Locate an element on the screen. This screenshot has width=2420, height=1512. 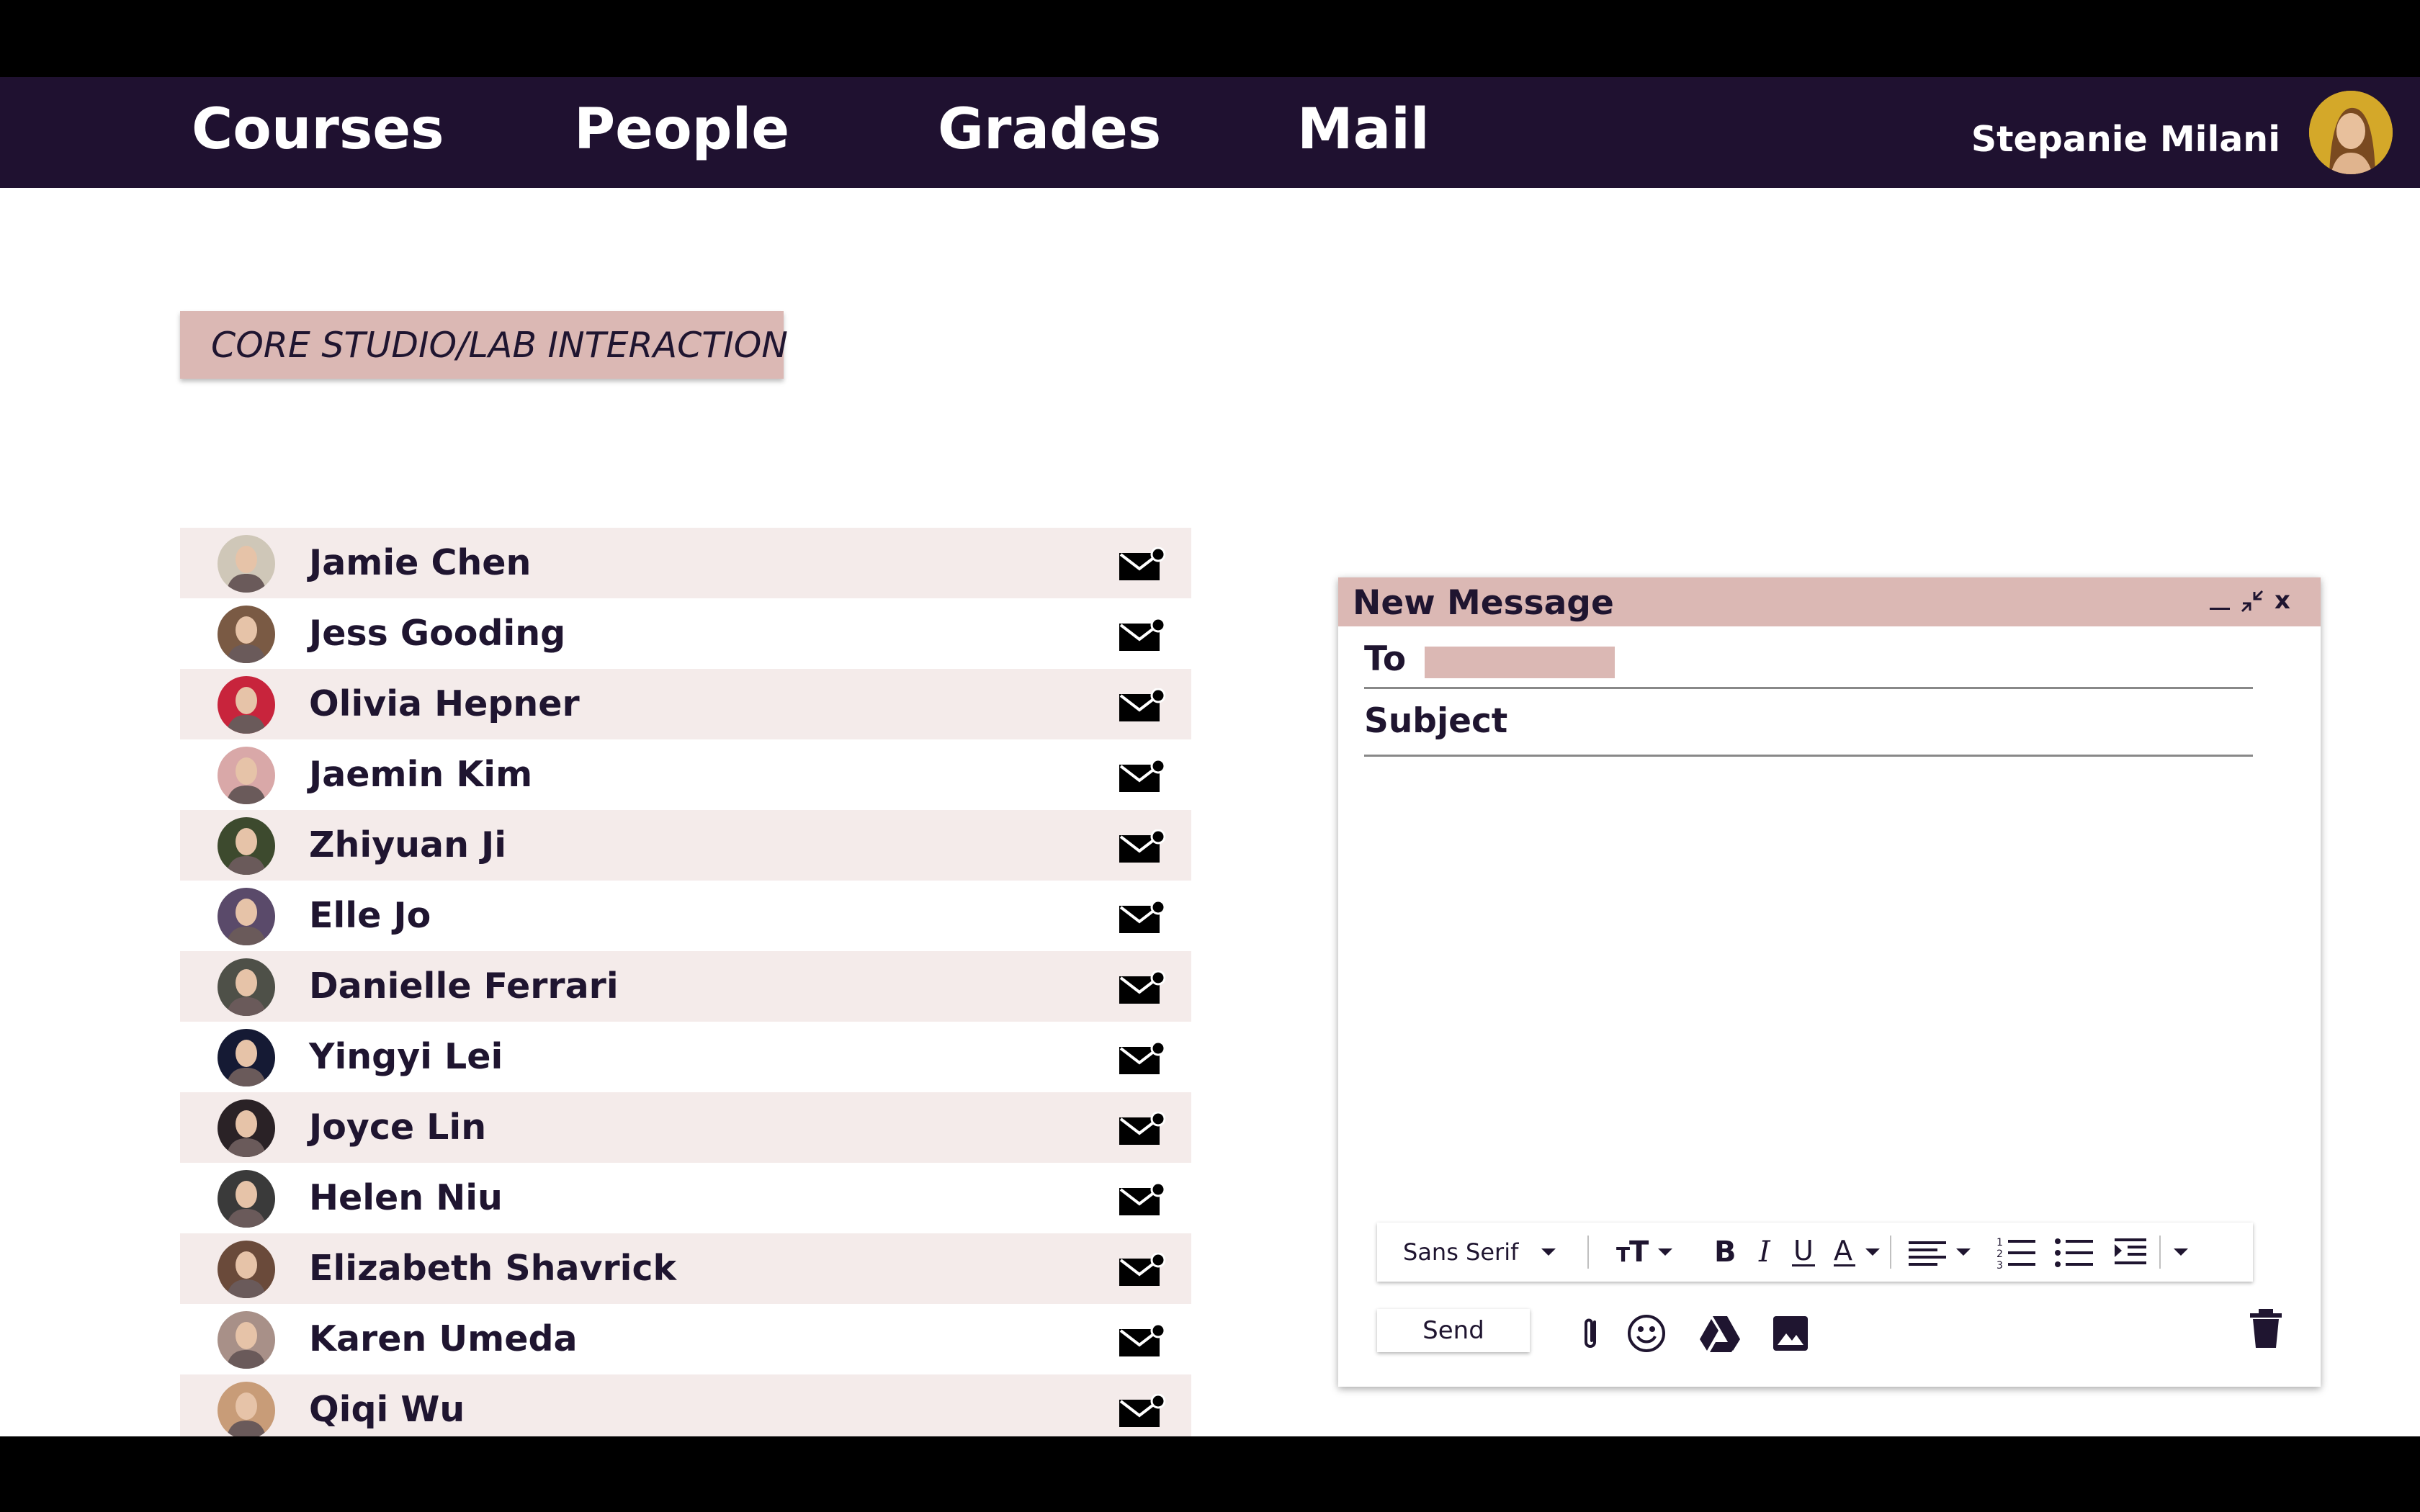
person-name: Jaemin Kim is located at coordinates (420, 774).